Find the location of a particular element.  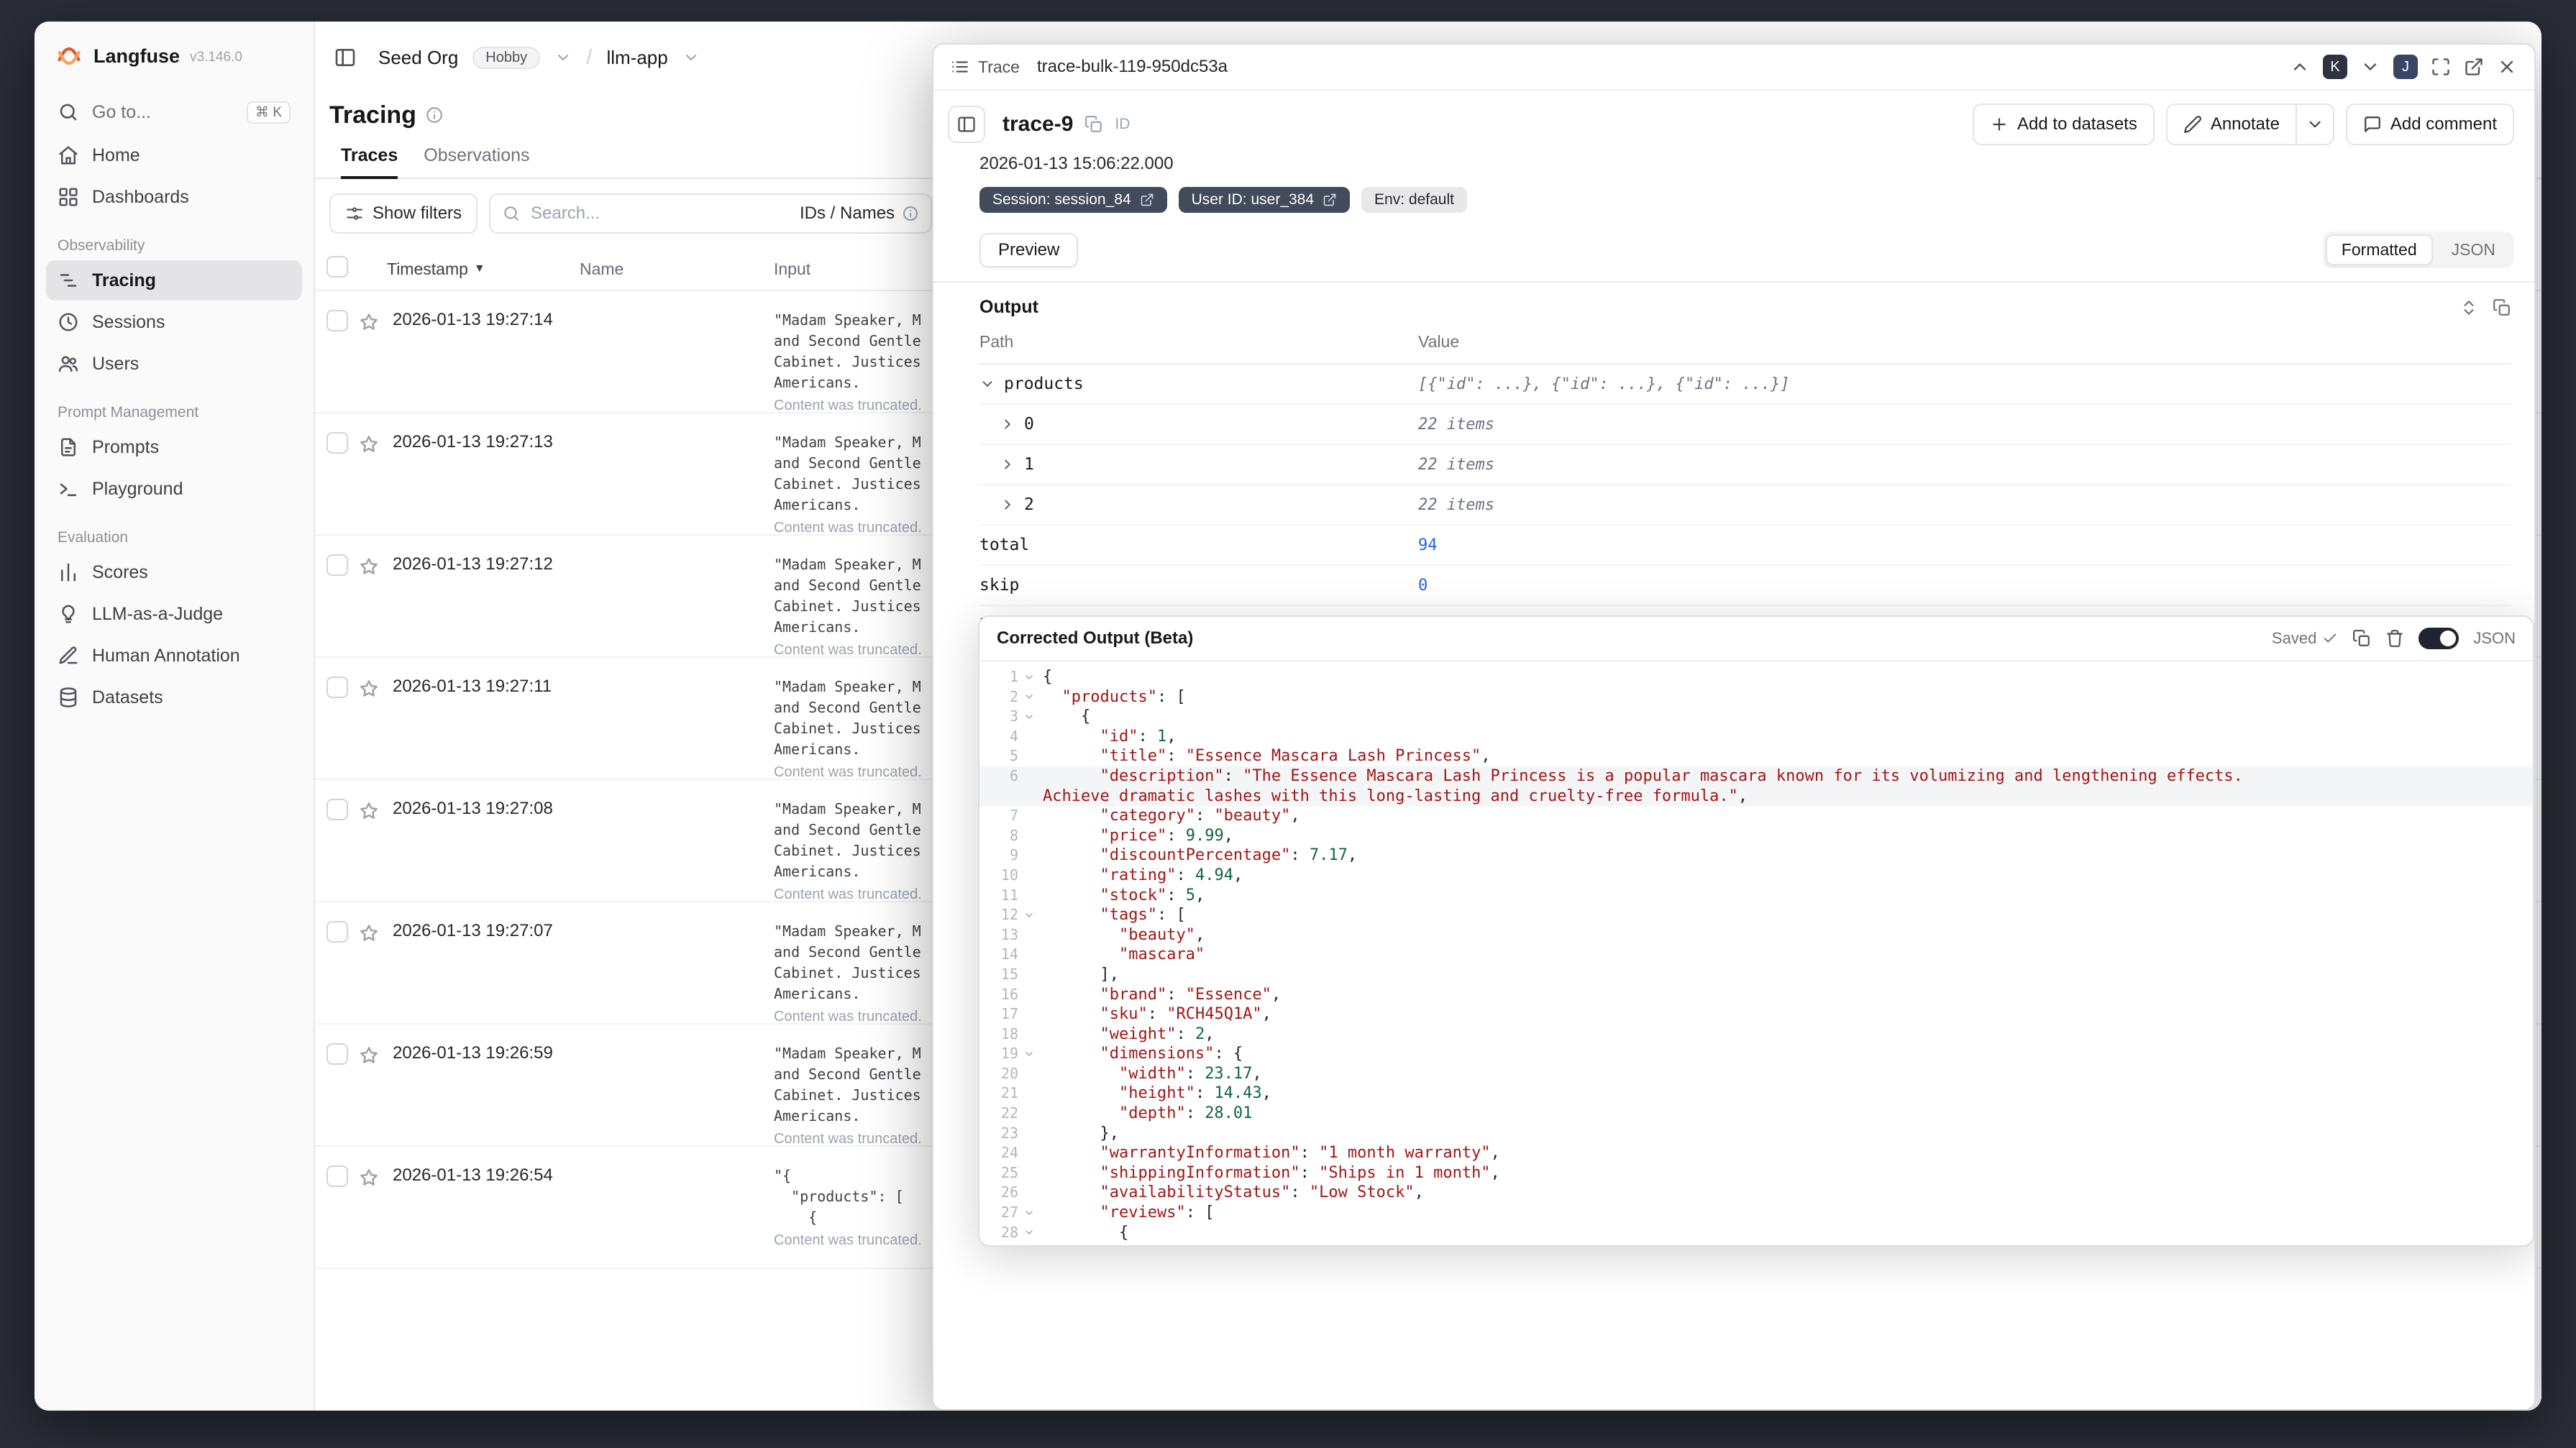

open-in-new-icon is located at coordinates (2474, 67).